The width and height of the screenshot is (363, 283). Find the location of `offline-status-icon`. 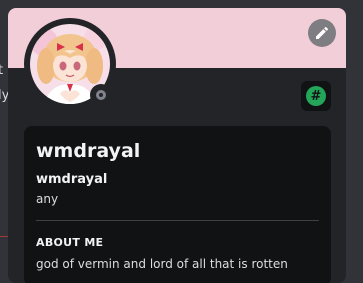

offline-status-icon is located at coordinates (101, 95).